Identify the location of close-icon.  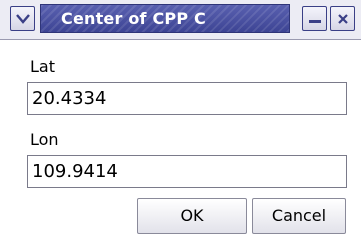
(343, 19).